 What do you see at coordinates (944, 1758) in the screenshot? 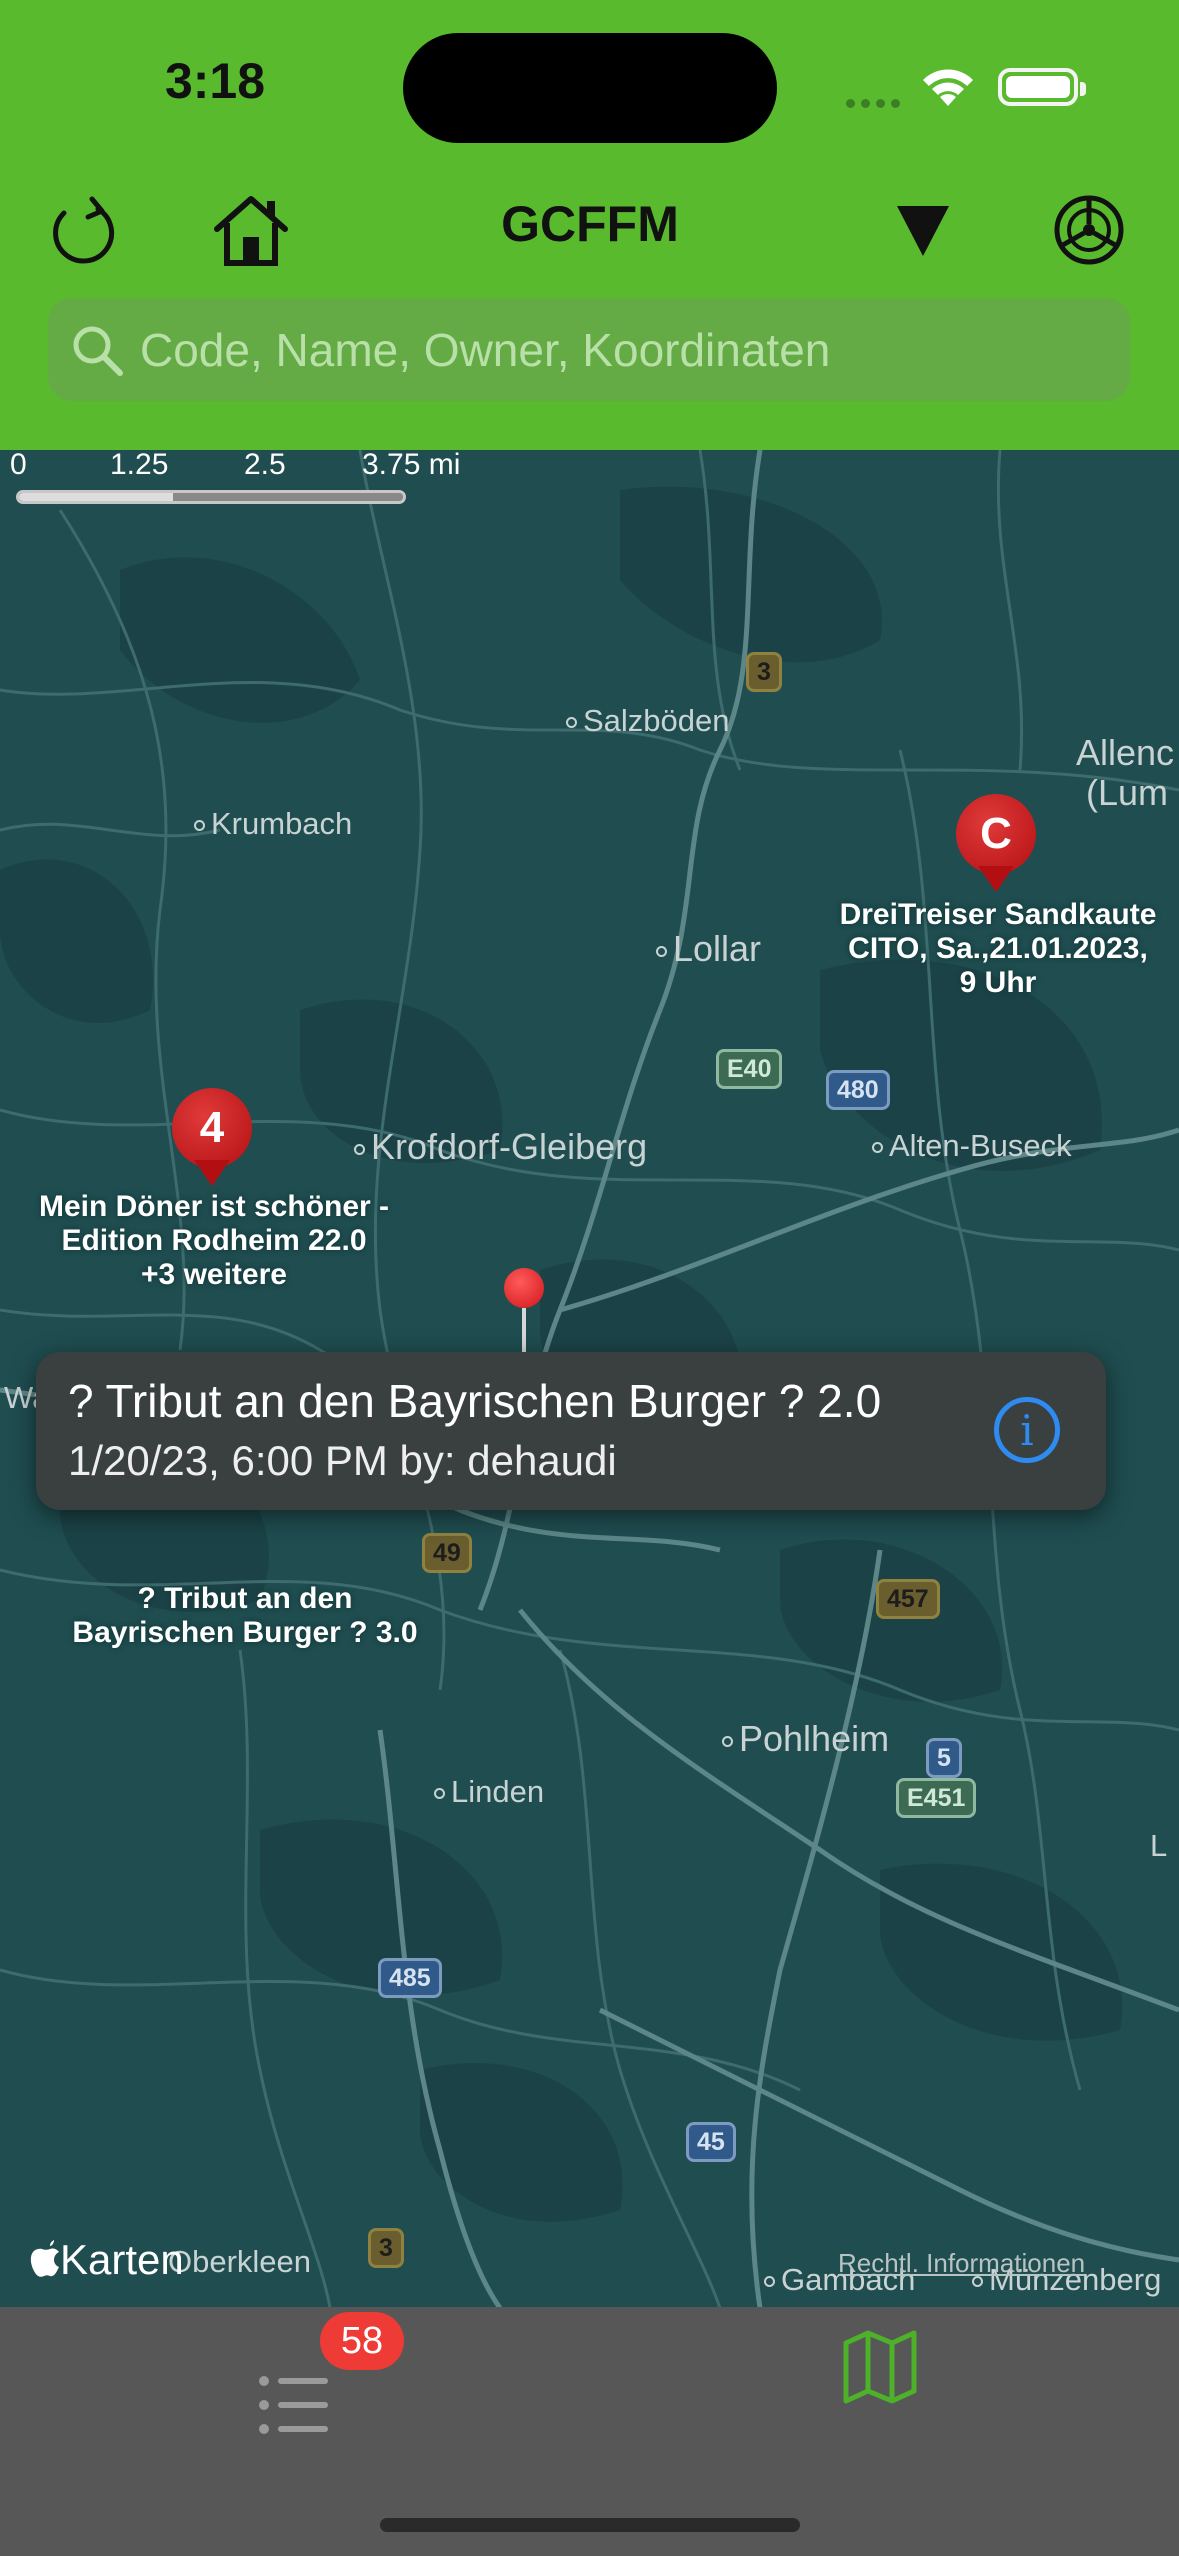
I see `road-shield-5: 5` at bounding box center [944, 1758].